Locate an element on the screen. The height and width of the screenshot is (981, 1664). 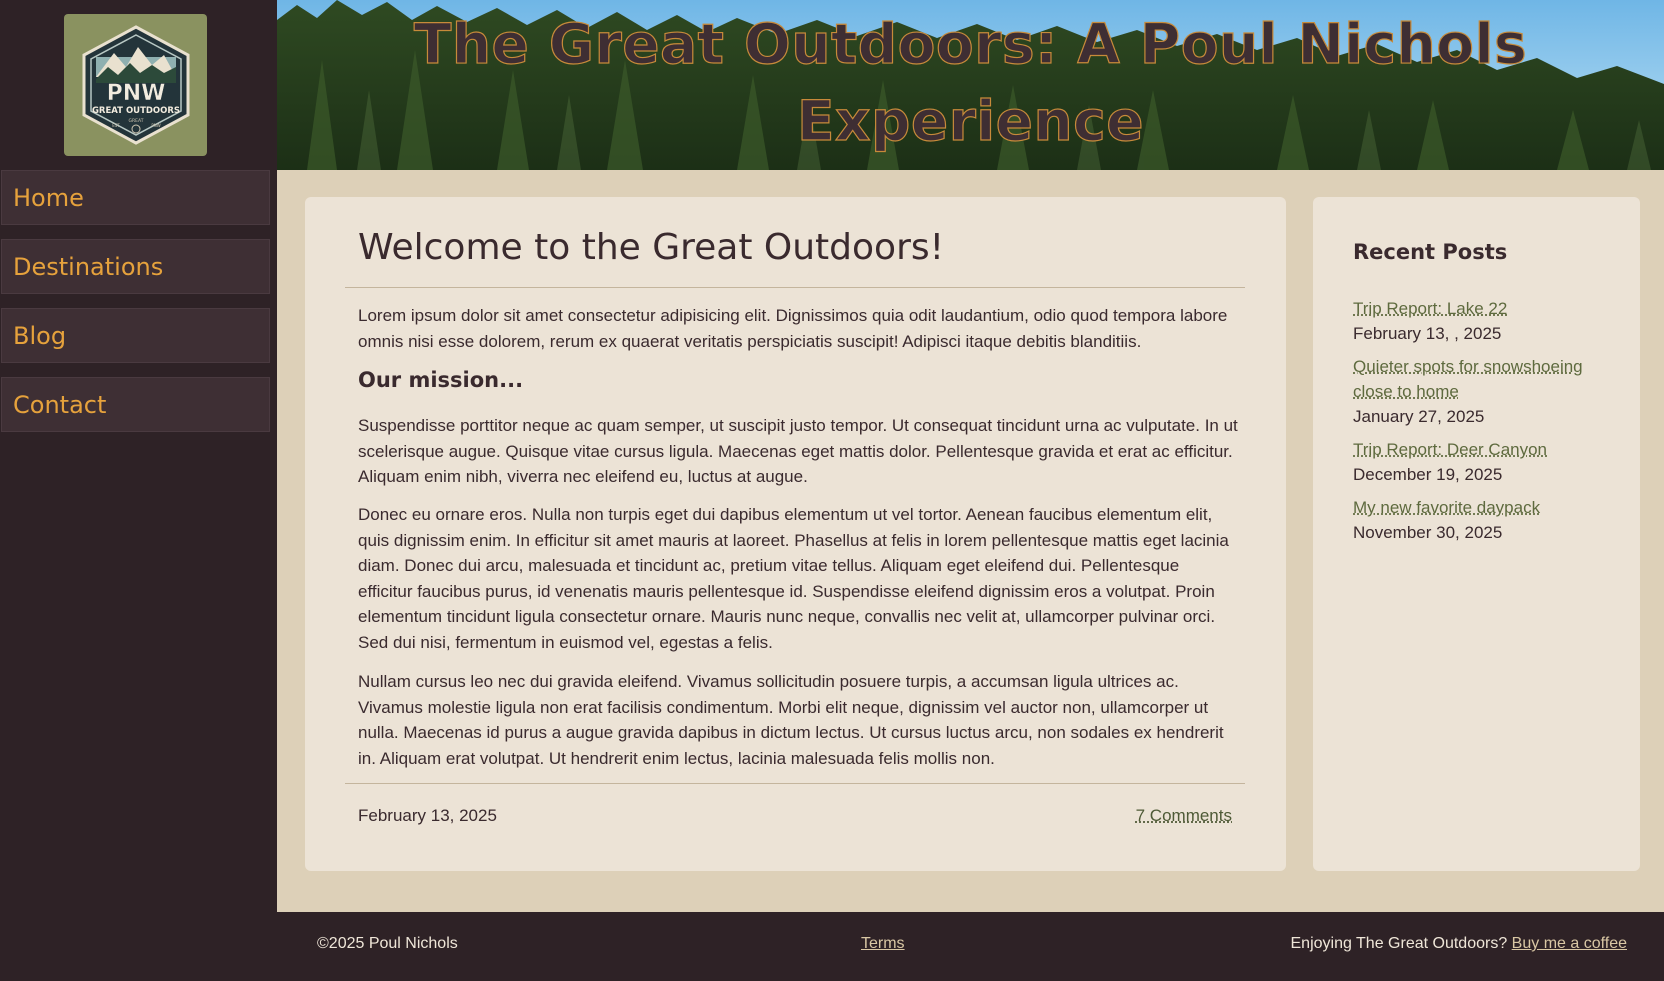
recent-post-link: Trip Report: Lake 22 is located at coordinates (1483, 308).